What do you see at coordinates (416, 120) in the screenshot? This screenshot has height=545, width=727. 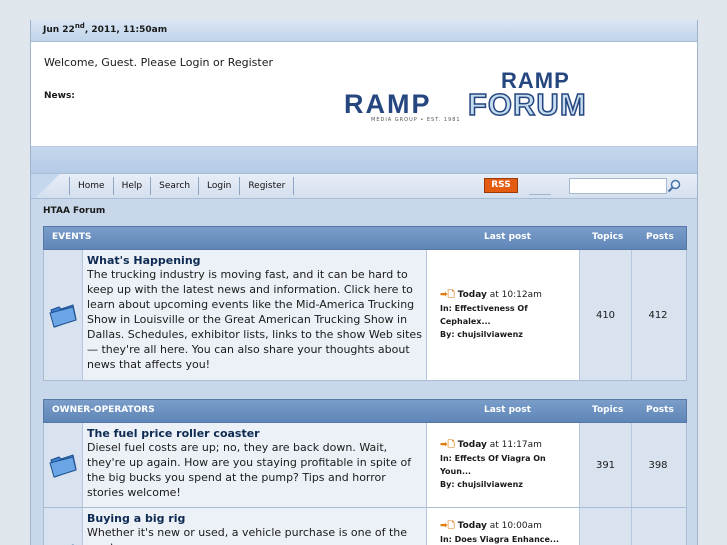 I see `ramp-logo-subtitle: MEDIA GROUP • EST. 1981` at bounding box center [416, 120].